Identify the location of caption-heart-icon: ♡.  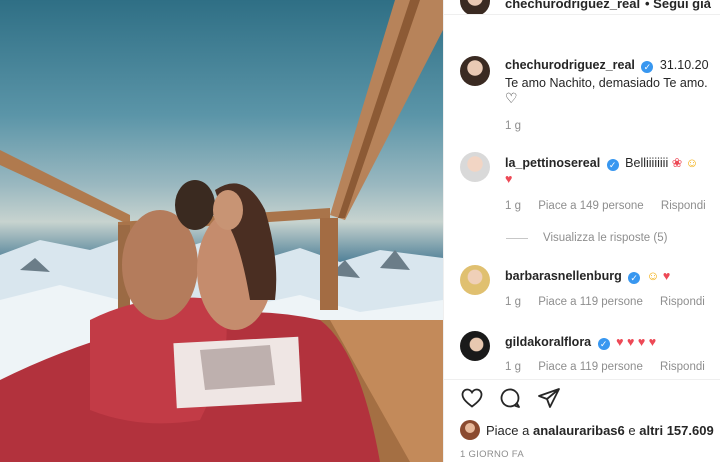
(511, 98).